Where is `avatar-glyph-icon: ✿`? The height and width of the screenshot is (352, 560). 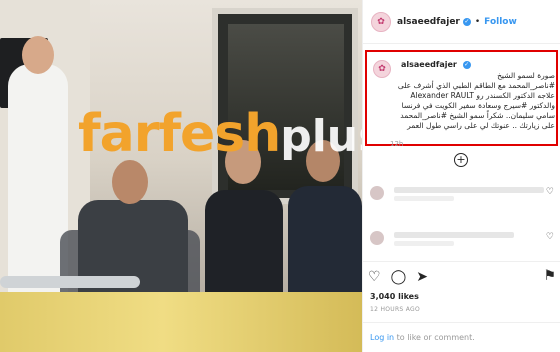 avatar-glyph-icon: ✿ is located at coordinates (381, 21).